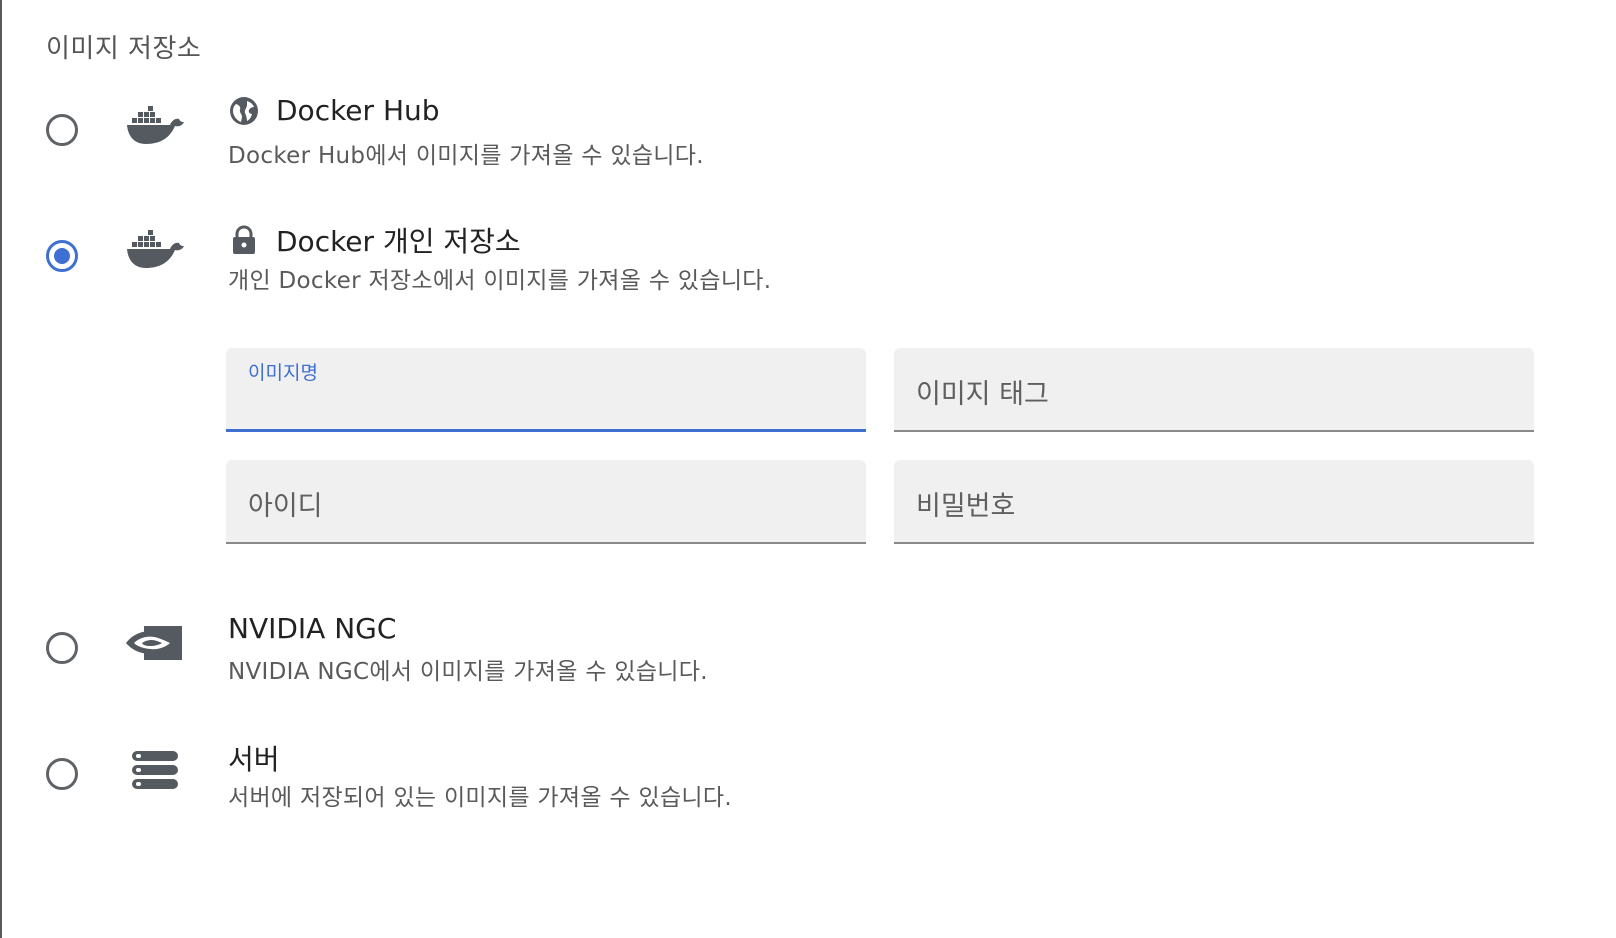 This screenshot has height=938, width=1616. What do you see at coordinates (244, 239) in the screenshot?
I see `lock-icon` at bounding box center [244, 239].